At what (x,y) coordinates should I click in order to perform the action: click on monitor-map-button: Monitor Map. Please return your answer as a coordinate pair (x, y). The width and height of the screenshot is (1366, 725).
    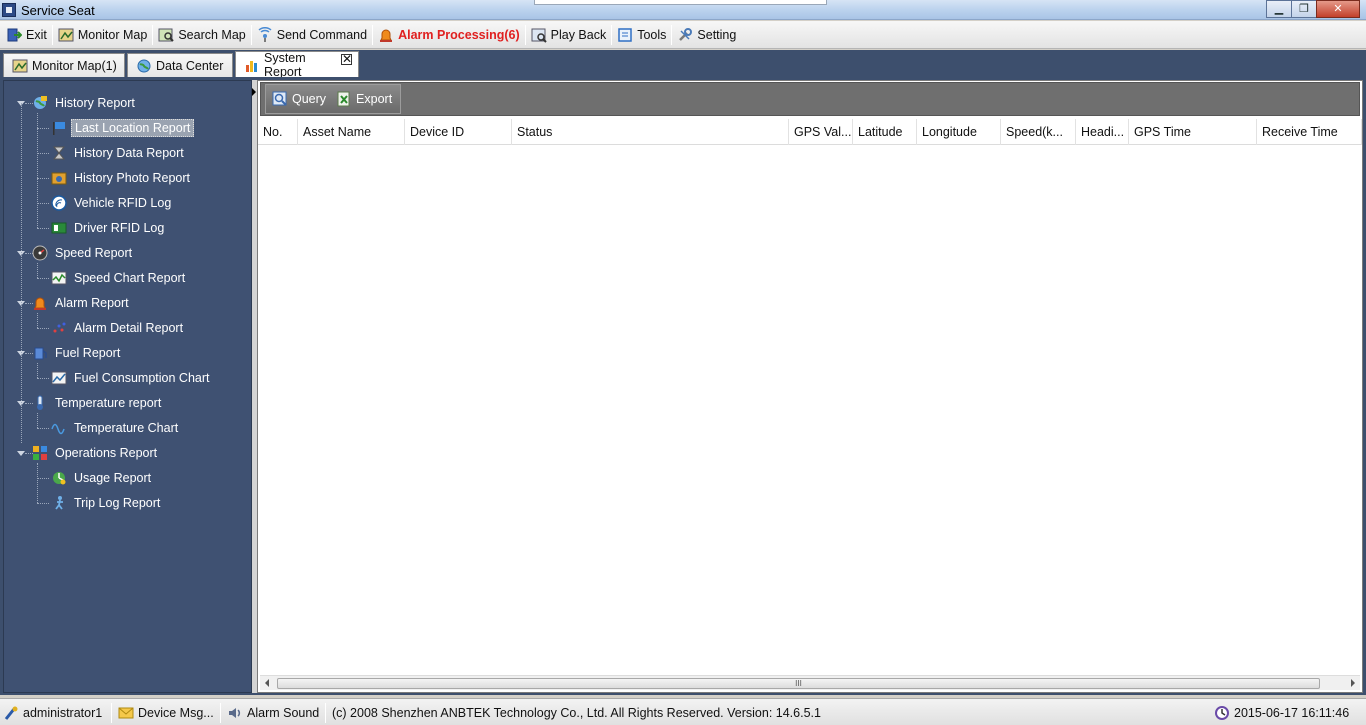
    Looking at the image, I should click on (102, 35).